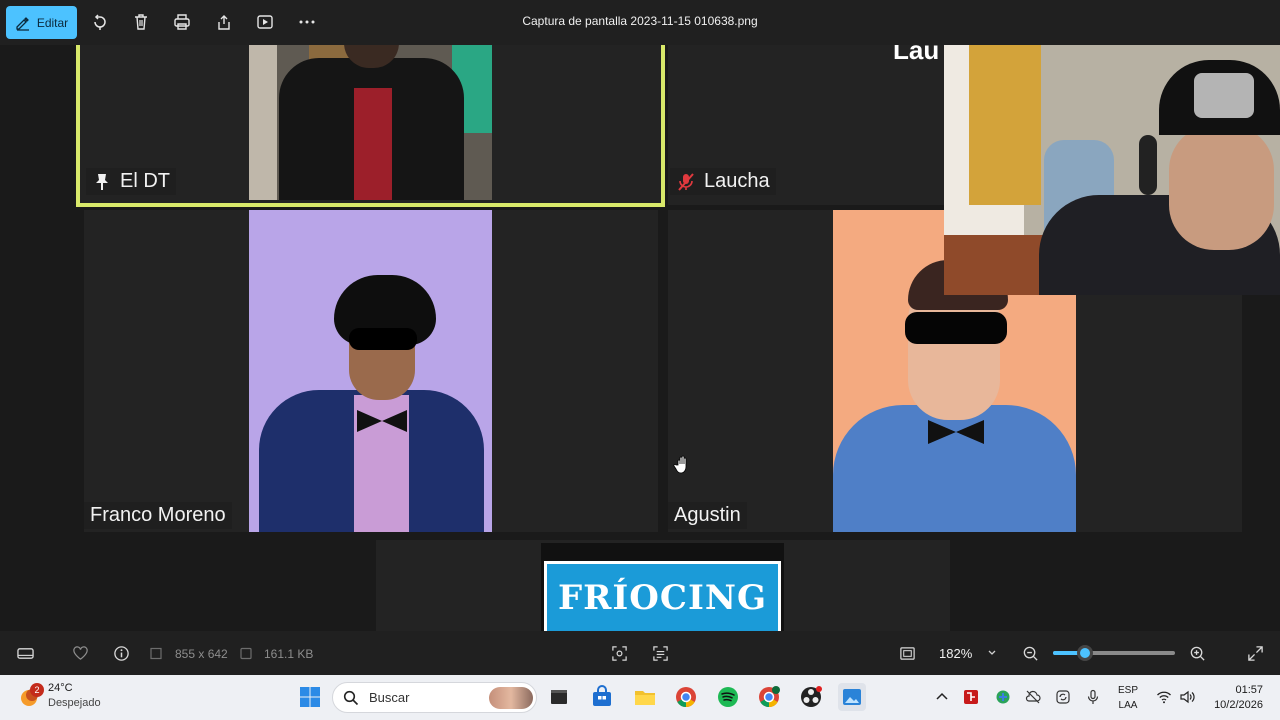  I want to click on participant-video, so click(370, 371).